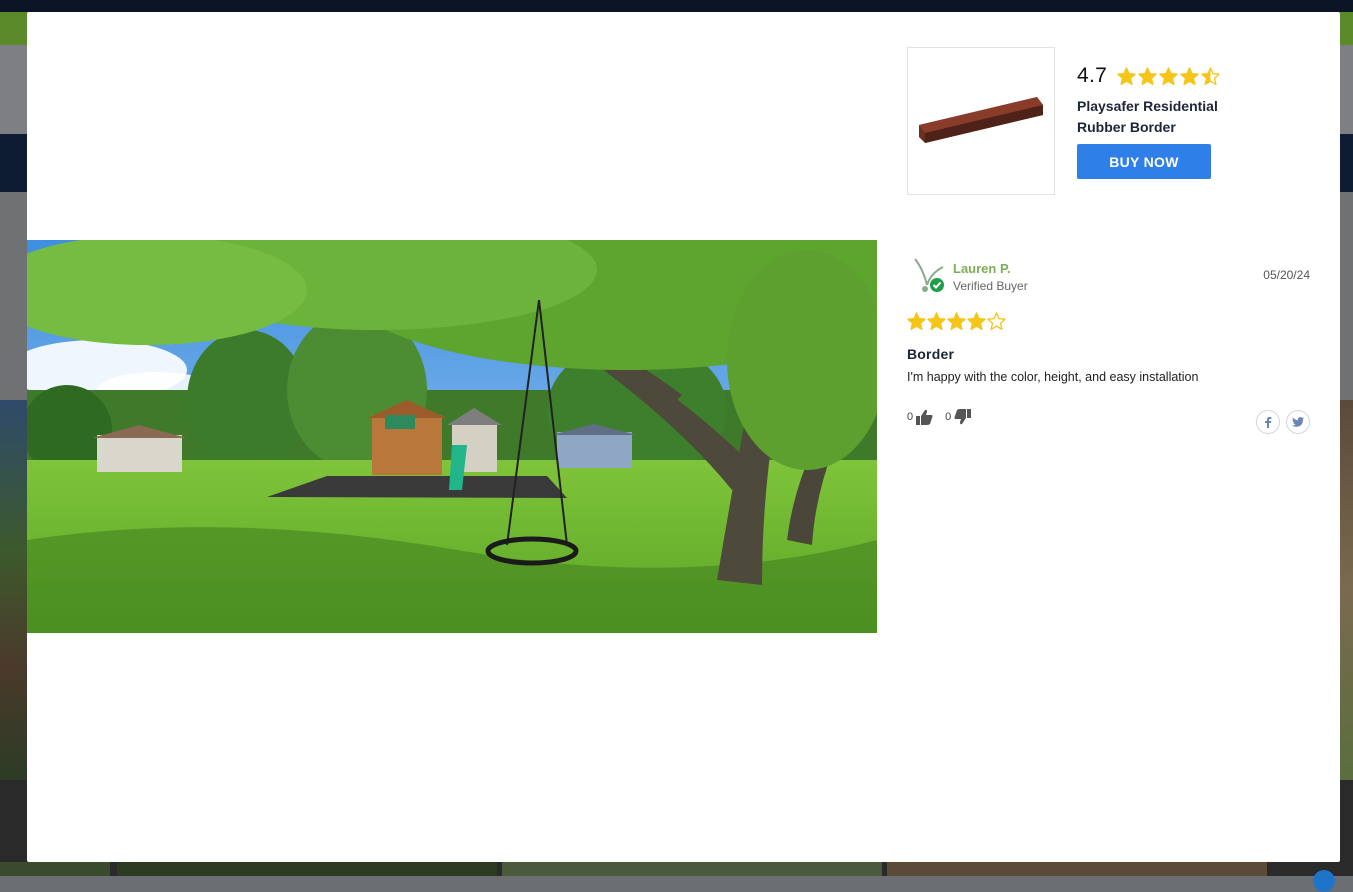  Describe the element at coordinates (1210, 75) in the screenshot. I see `star-half-icon` at that location.